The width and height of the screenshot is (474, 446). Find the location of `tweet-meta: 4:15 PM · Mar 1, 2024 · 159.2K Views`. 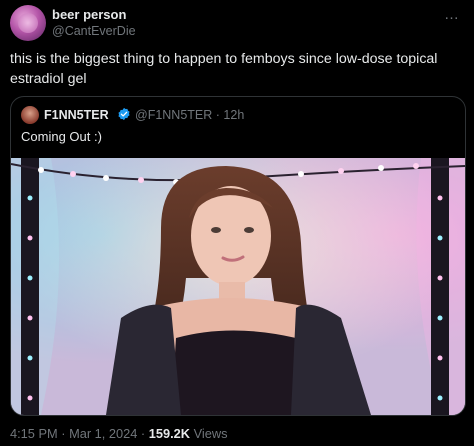

tweet-meta: 4:15 PM · Mar 1, 2024 · 159.2K Views is located at coordinates (118, 433).